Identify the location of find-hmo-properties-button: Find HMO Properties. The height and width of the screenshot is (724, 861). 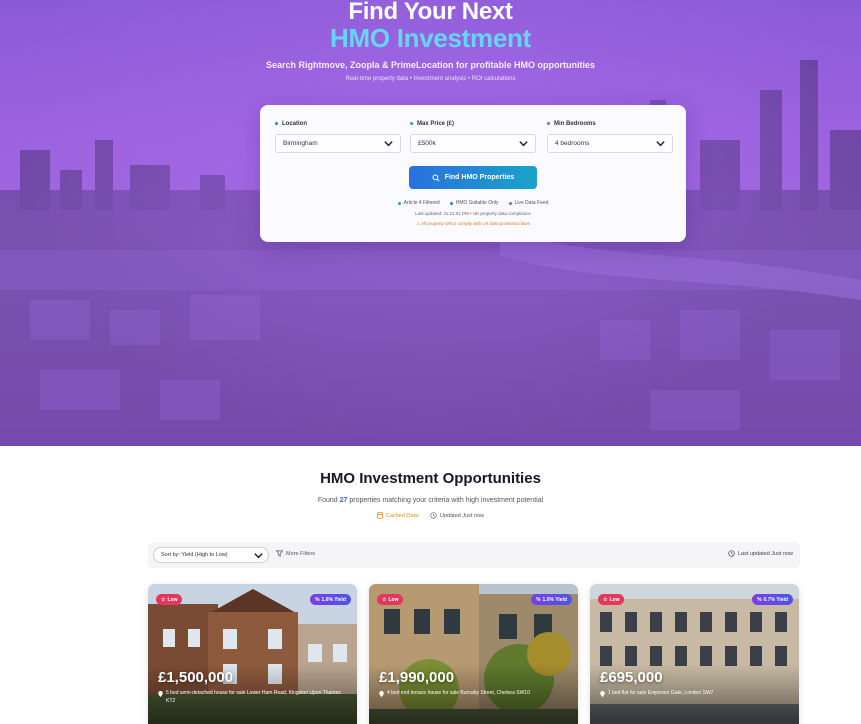
(473, 177).